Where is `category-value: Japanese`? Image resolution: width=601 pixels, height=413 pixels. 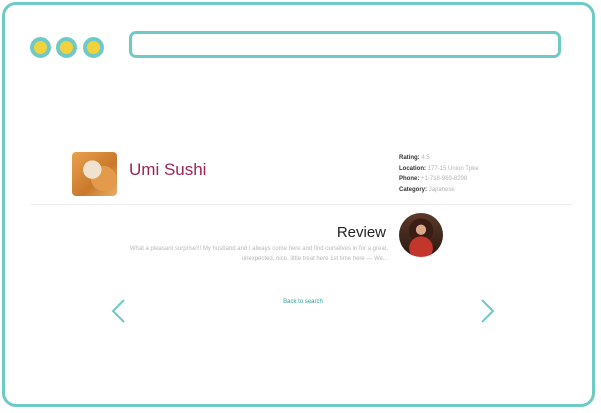
category-value: Japanese is located at coordinates (441, 189).